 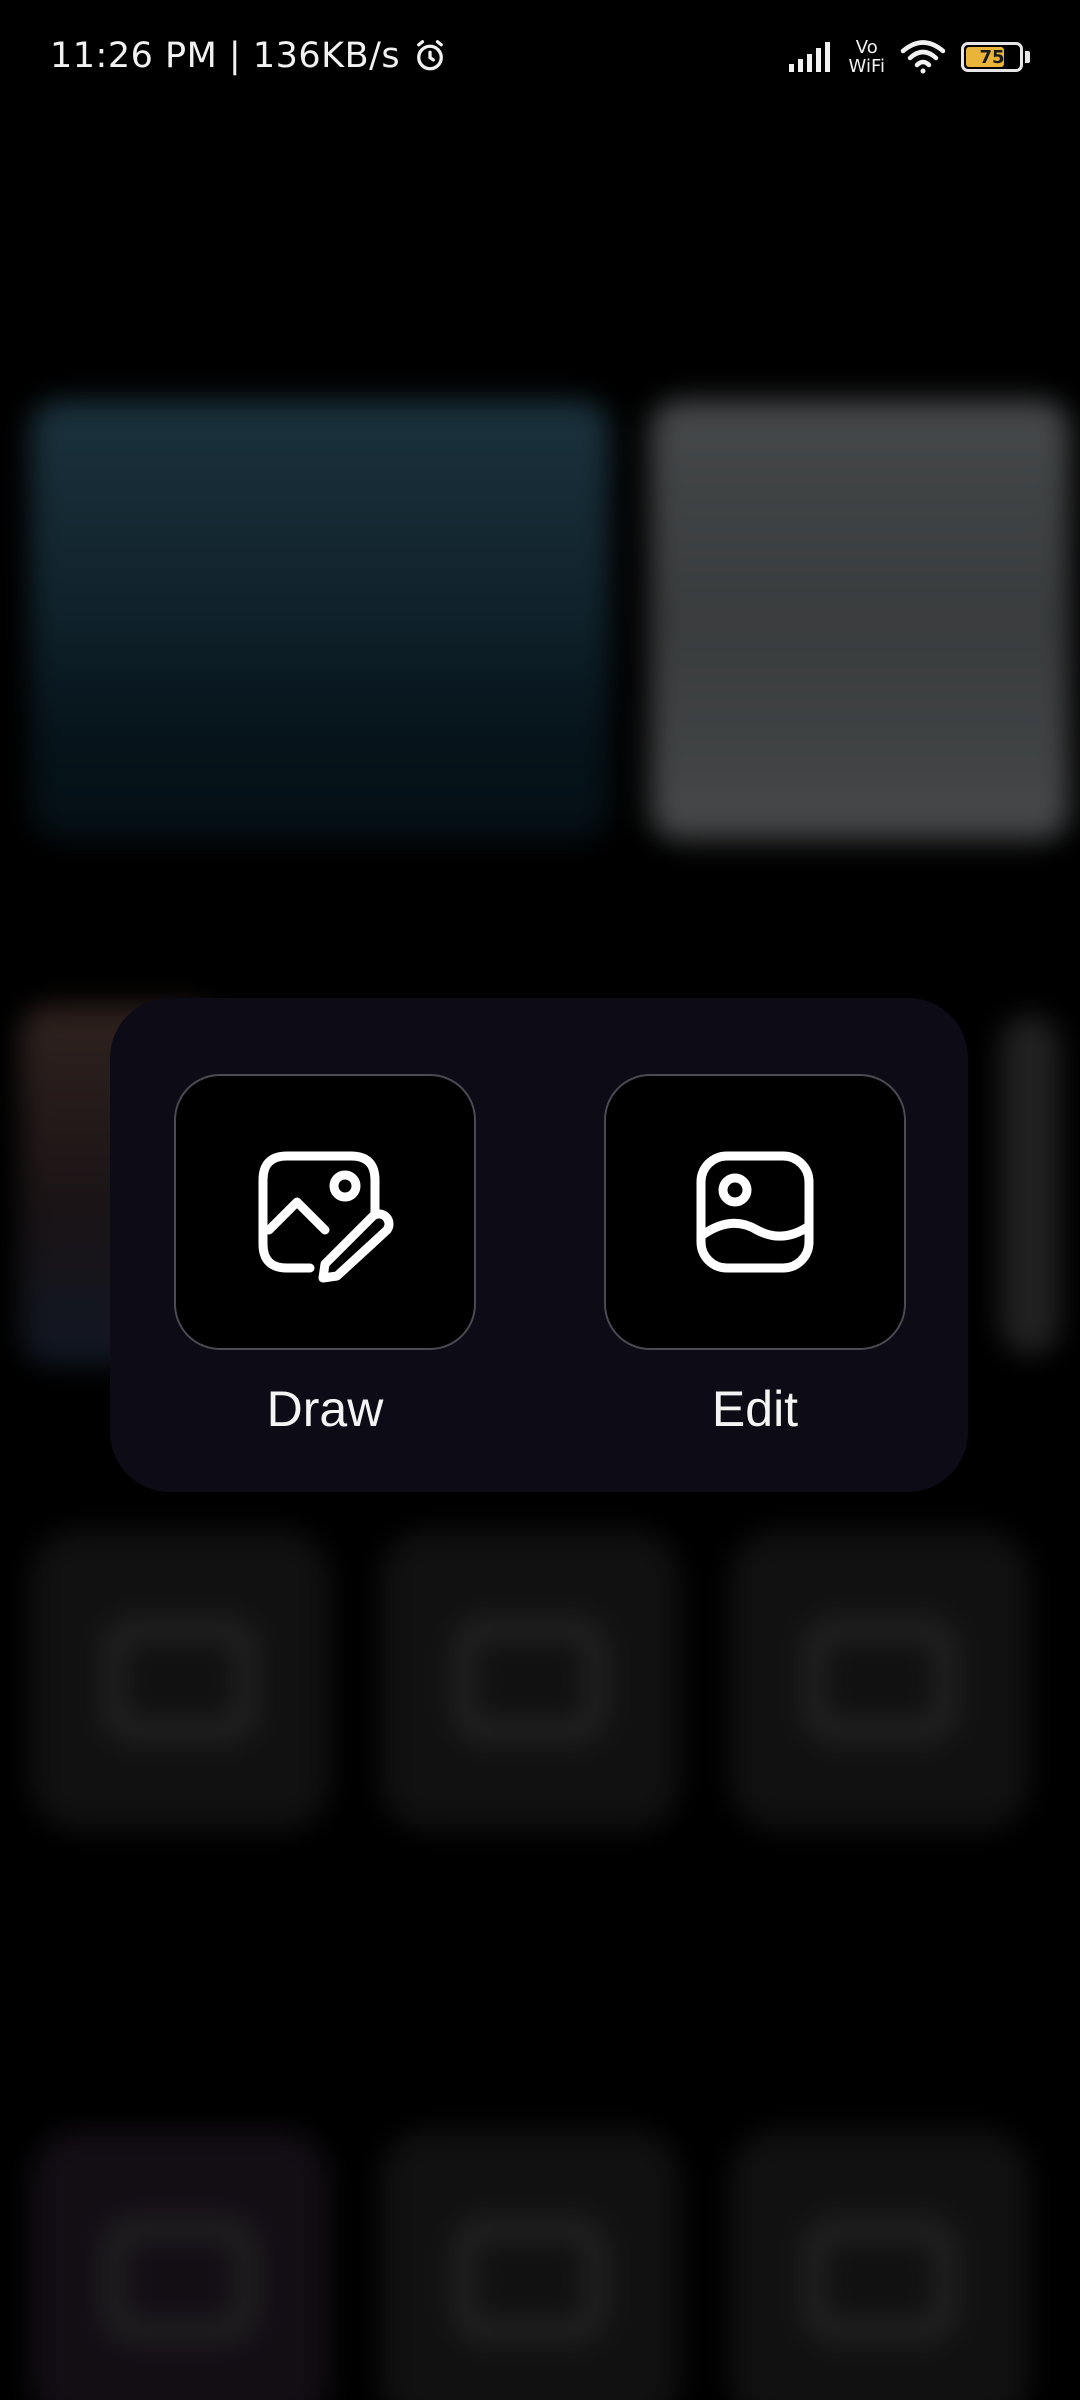 What do you see at coordinates (755, 1409) in the screenshot?
I see `edit-label: Edit` at bounding box center [755, 1409].